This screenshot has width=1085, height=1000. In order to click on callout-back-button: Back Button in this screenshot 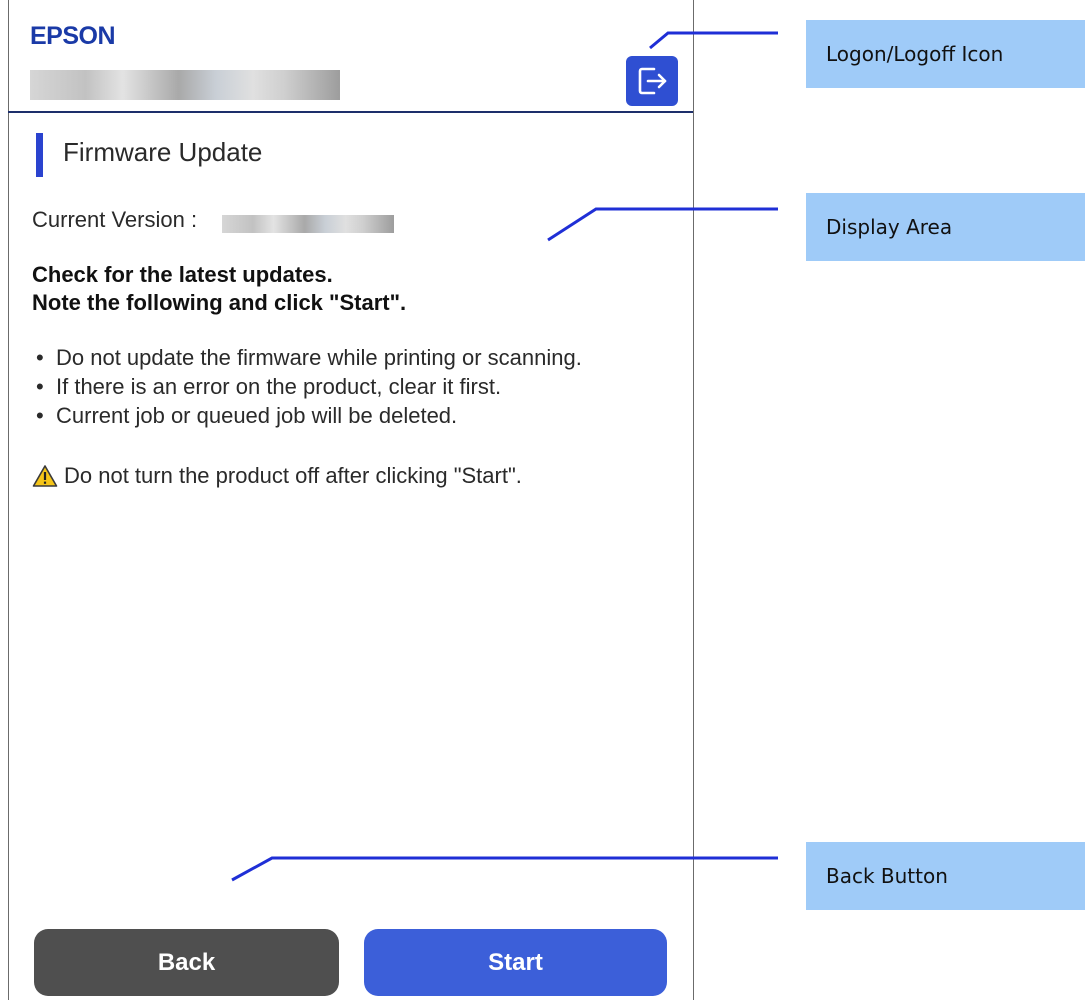, I will do `click(945, 876)`.